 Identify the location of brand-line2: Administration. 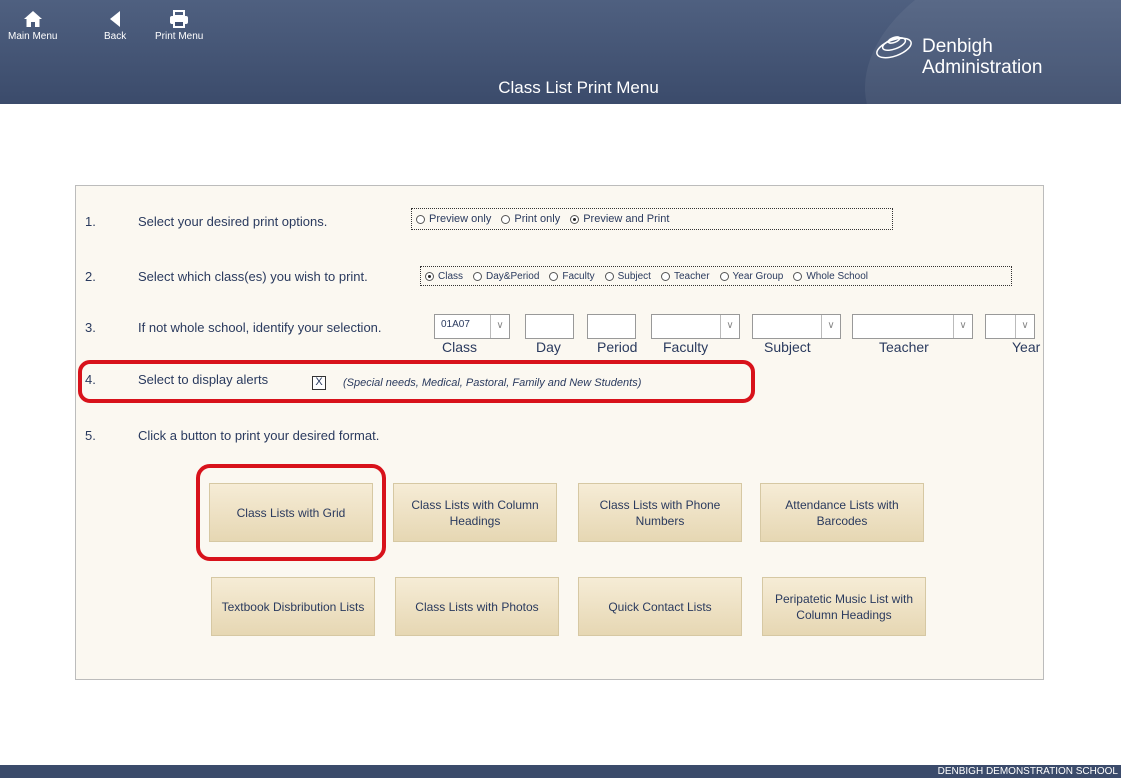
(982, 67).